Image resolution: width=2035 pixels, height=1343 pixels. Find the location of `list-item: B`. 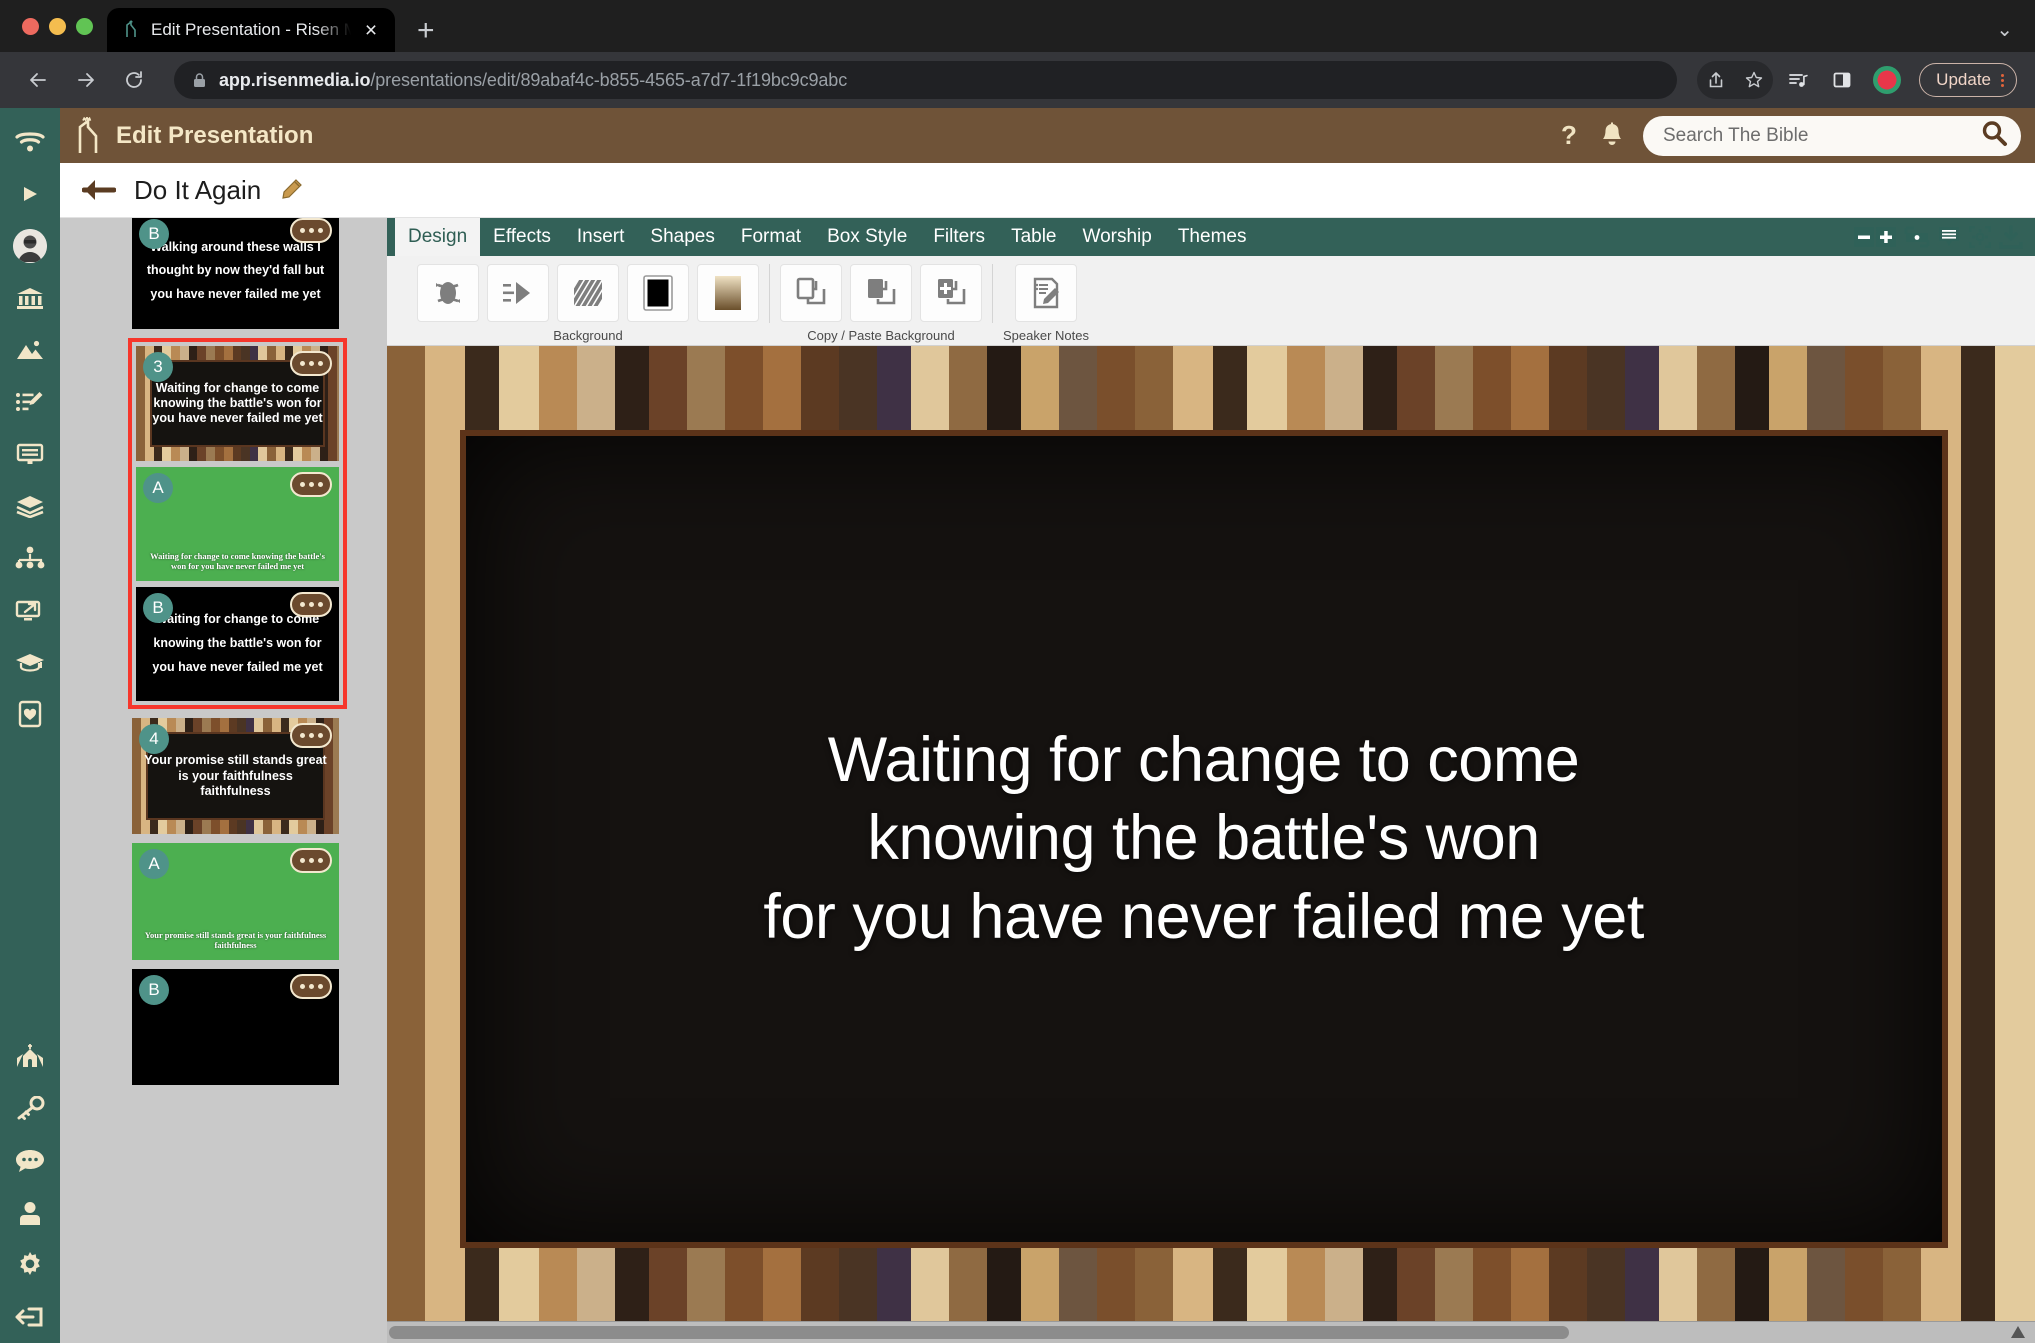

list-item: B is located at coordinates (235, 1027).